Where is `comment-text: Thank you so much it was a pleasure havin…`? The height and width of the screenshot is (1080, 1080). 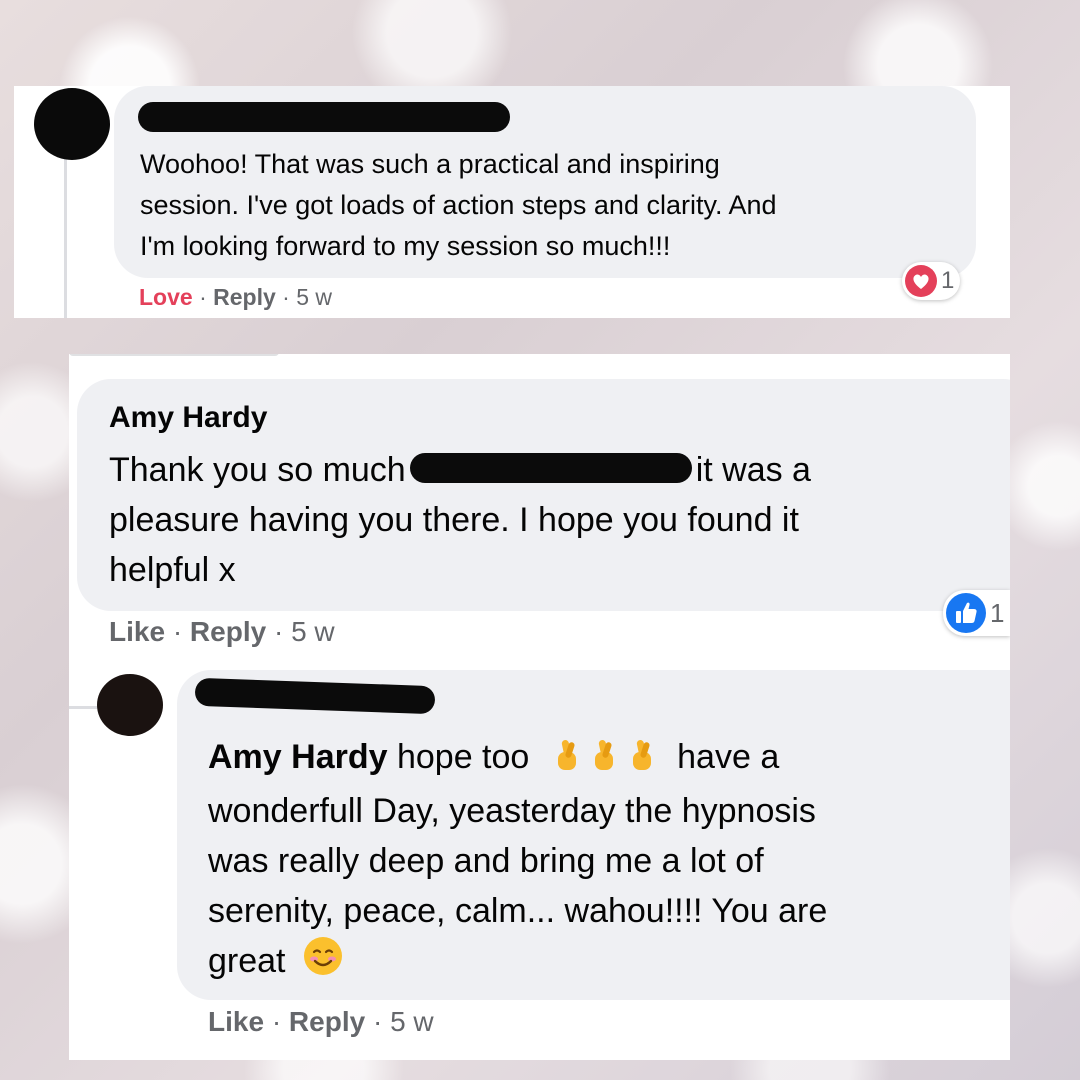
comment-text: Thank you so much it was a pleasure havin… is located at coordinates (460, 520).